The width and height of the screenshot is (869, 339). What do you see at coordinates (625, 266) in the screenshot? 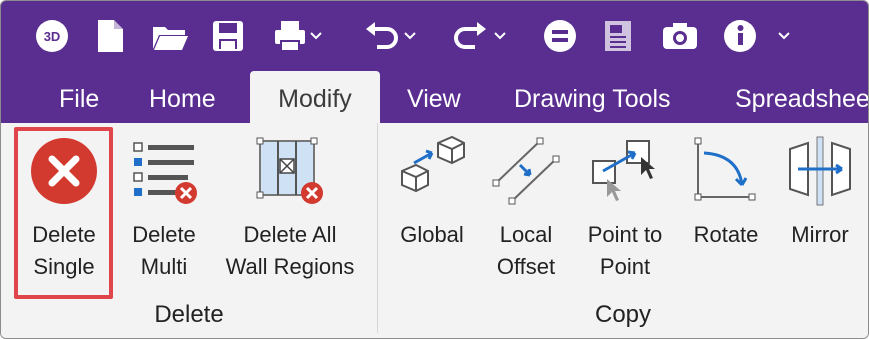
I see `point-to-label-2: Point` at bounding box center [625, 266].